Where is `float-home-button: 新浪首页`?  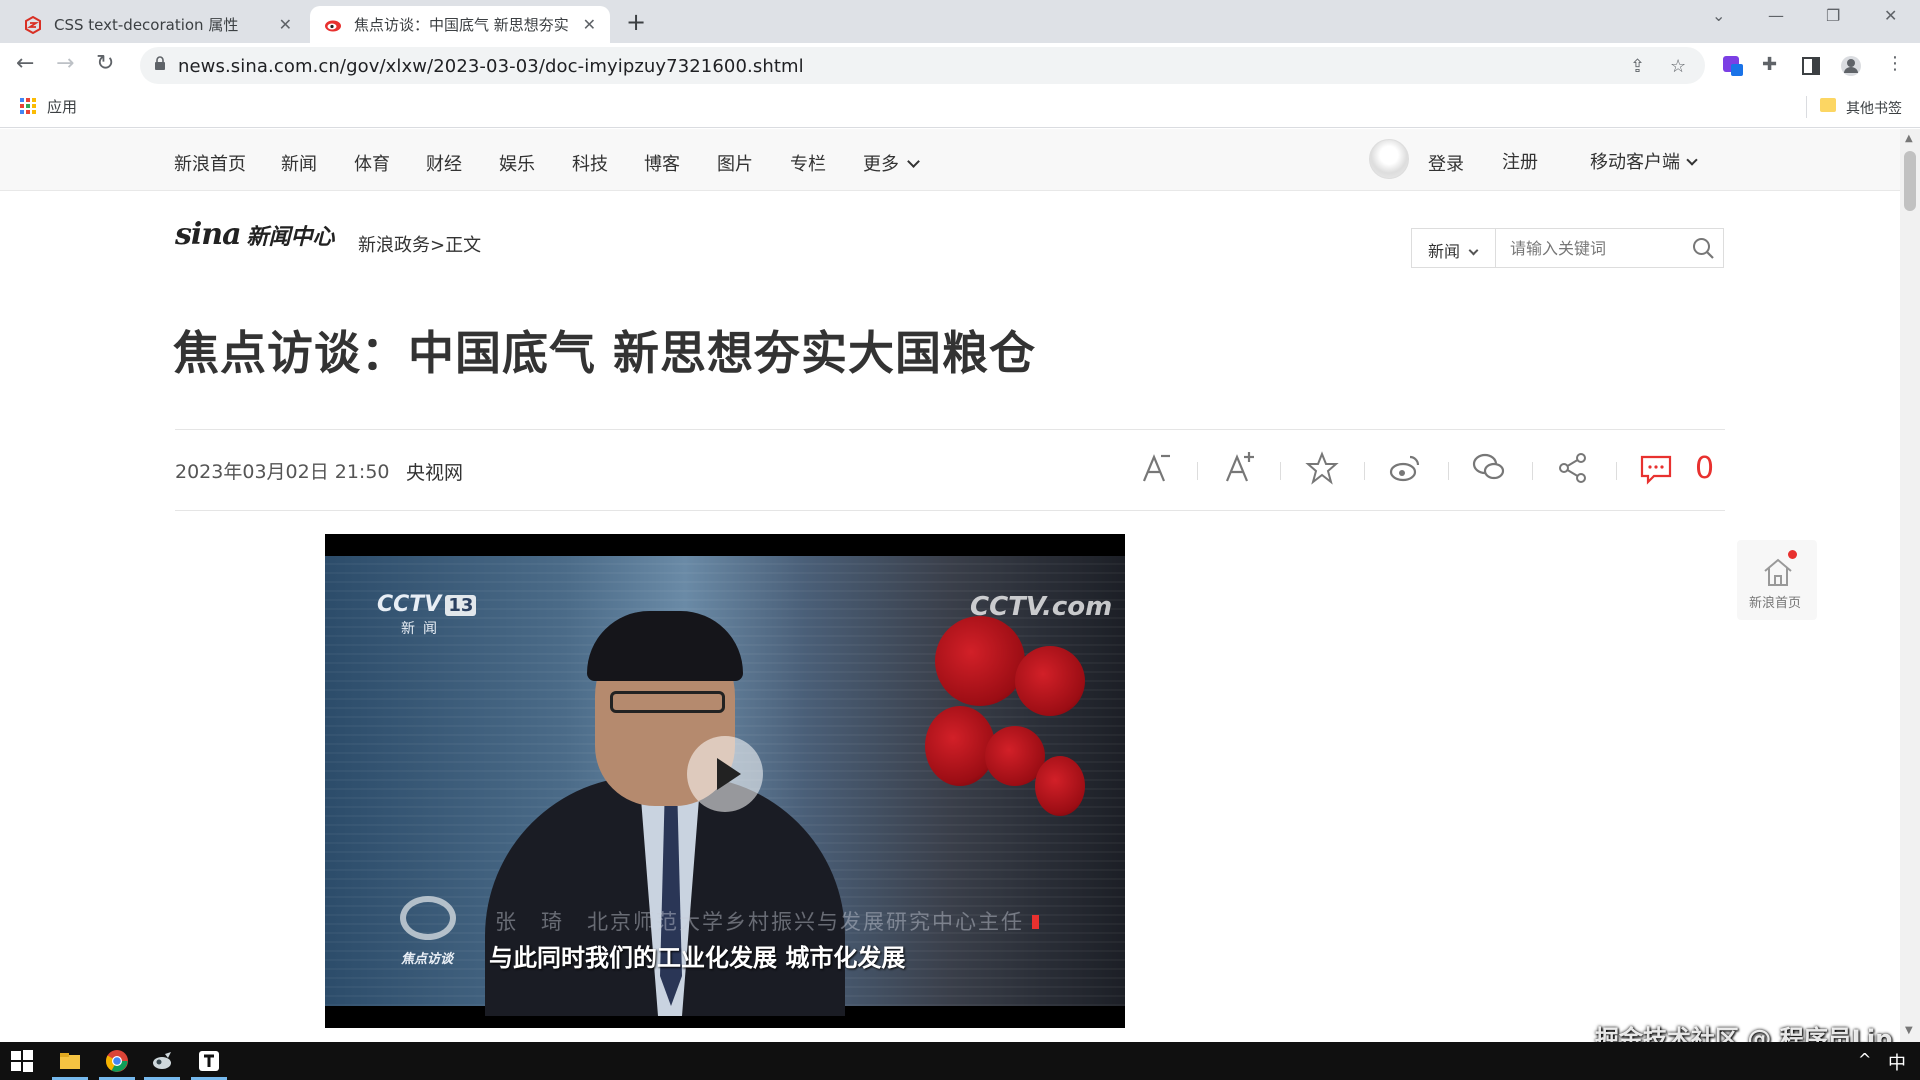
float-home-button: 新浪首页 is located at coordinates (1777, 580).